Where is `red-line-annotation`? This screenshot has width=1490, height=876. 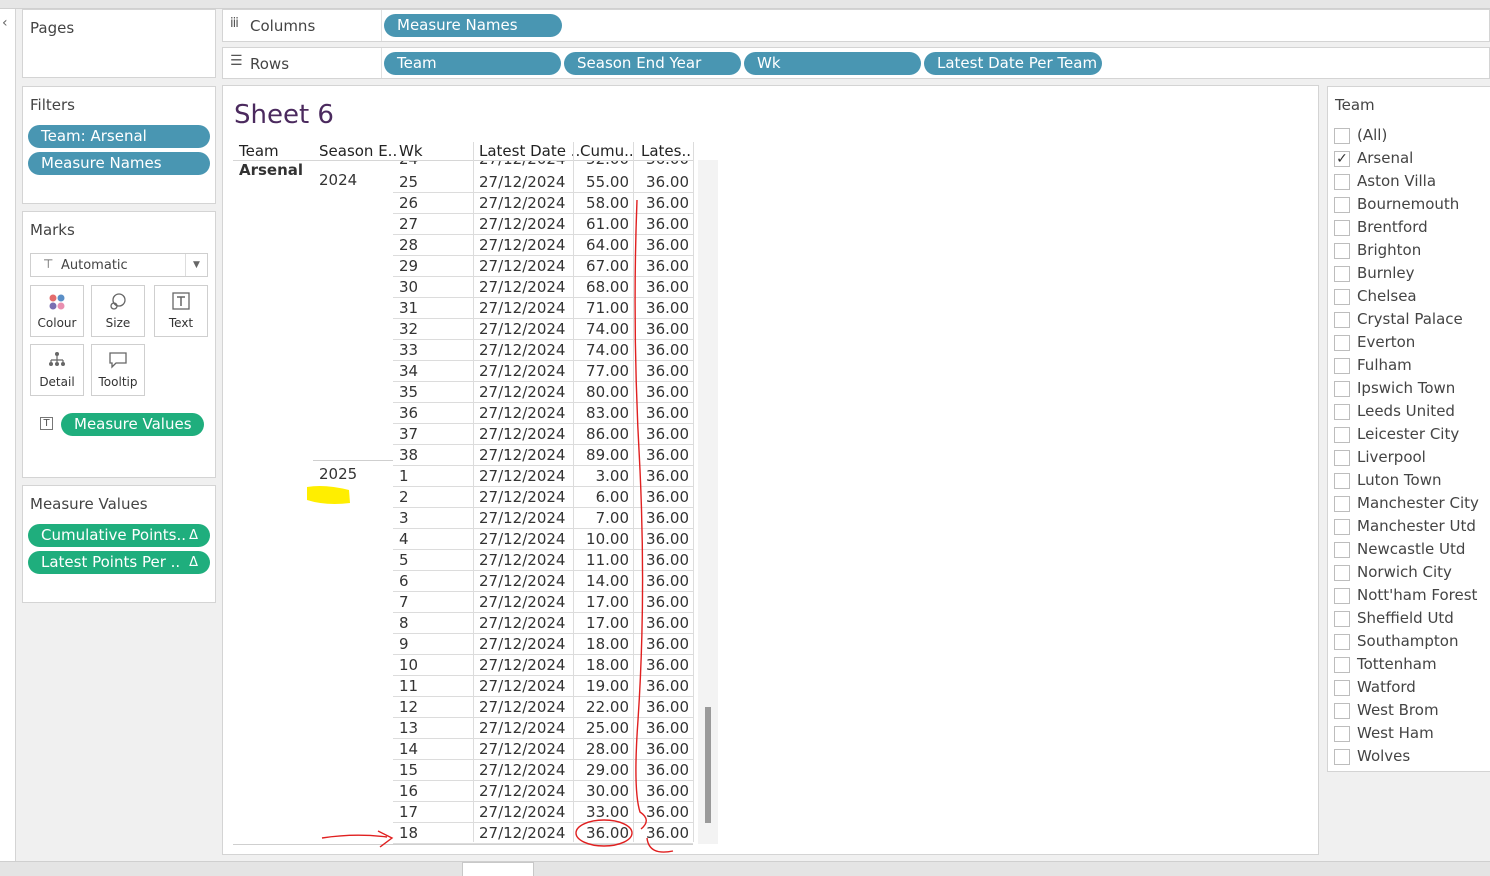
red-line-annotation is located at coordinates (654, 526).